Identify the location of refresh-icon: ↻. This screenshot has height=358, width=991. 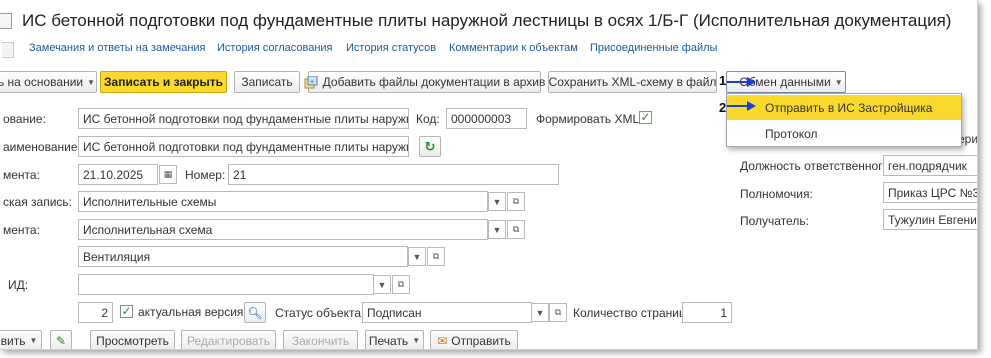
(430, 146).